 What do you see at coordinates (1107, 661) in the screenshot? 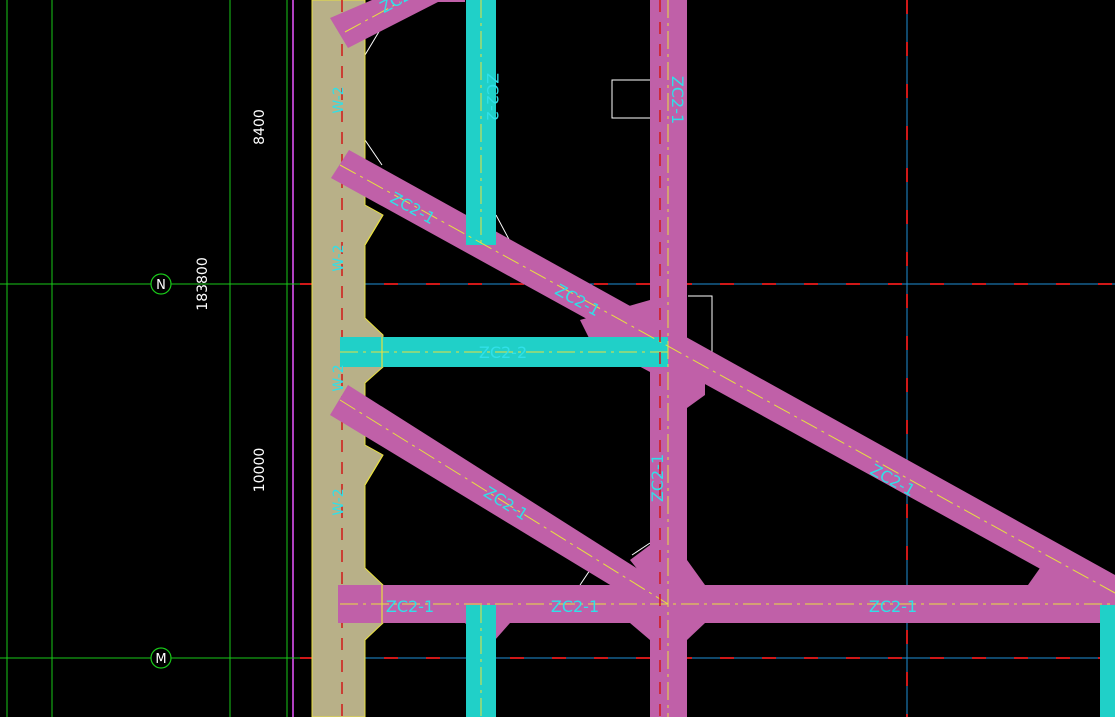
I see `beam-zc2-2-vertical-right` at bounding box center [1107, 661].